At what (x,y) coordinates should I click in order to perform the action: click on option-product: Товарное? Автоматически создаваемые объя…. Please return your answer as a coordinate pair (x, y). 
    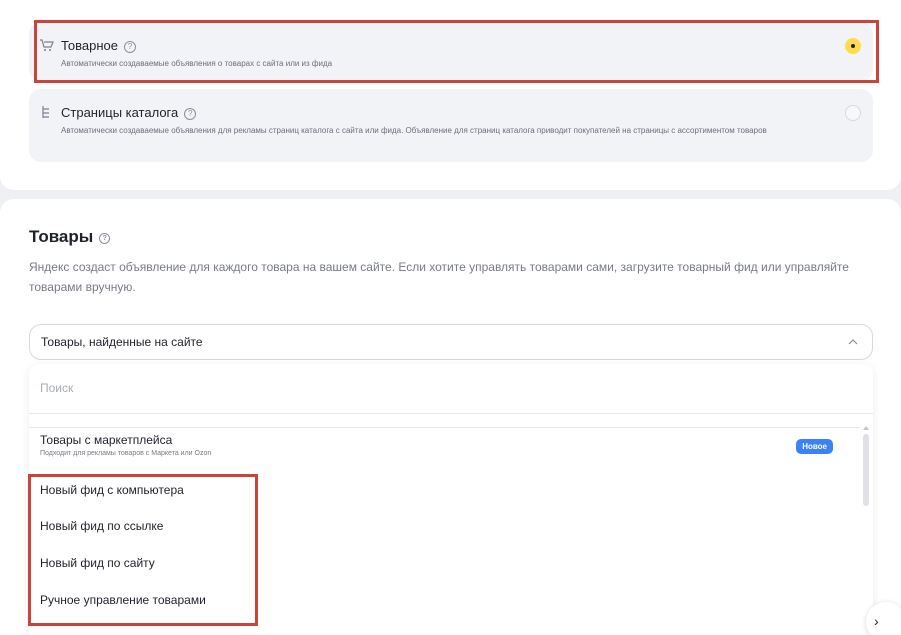
    Looking at the image, I should click on (451, 51).